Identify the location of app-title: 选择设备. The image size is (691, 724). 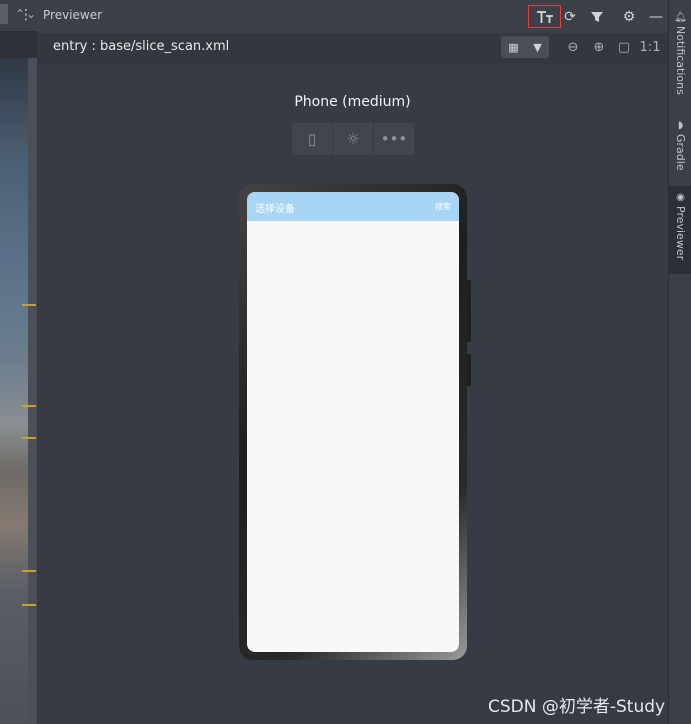
(275, 209).